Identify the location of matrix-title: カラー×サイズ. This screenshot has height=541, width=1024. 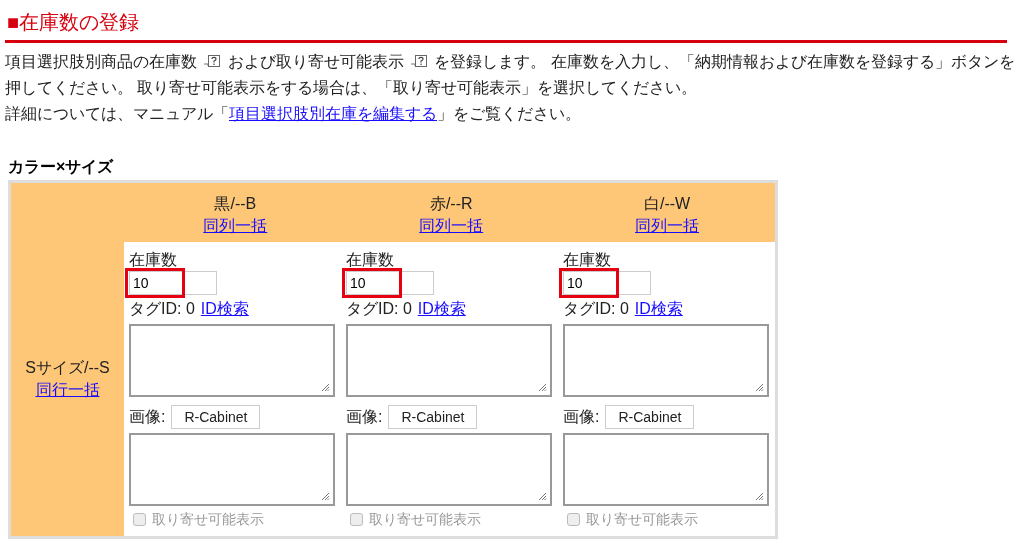
(61, 167).